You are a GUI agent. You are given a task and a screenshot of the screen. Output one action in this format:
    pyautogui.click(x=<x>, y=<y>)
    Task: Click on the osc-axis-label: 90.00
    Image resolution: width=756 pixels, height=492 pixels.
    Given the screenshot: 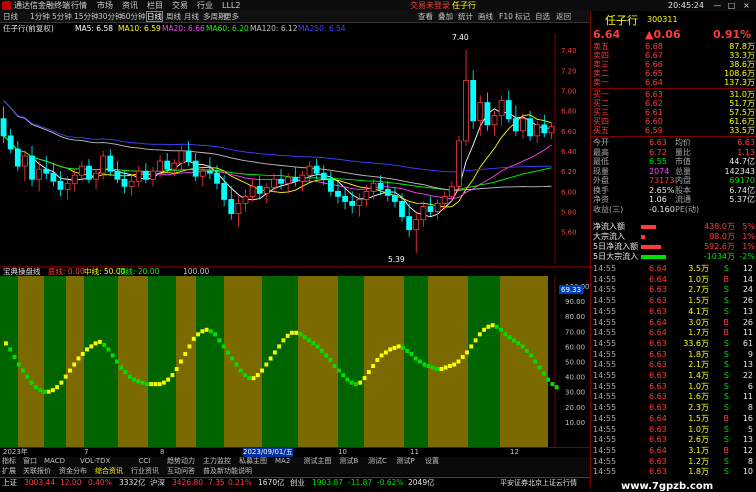 What is the action you would take?
    pyautogui.click(x=575, y=302)
    